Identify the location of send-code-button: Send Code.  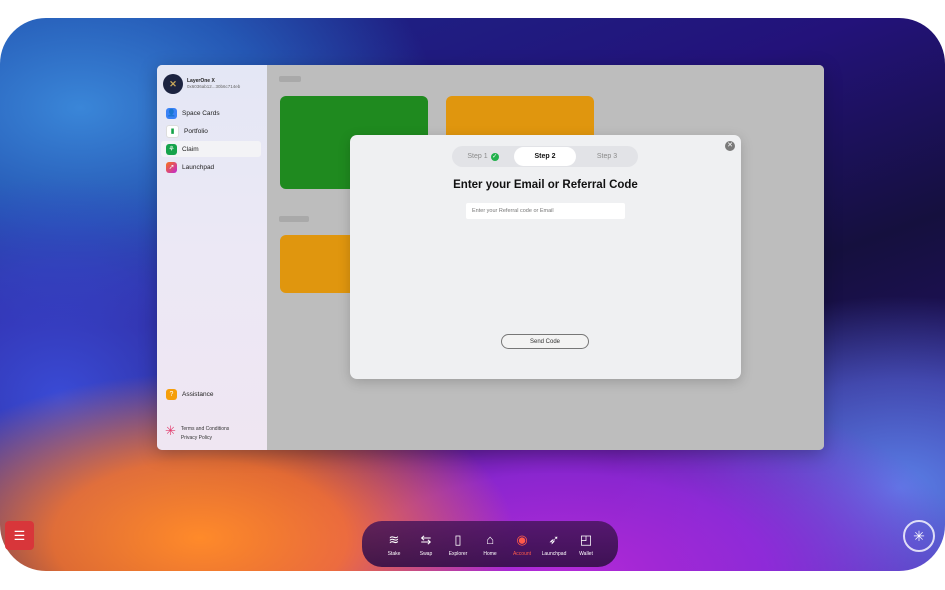
(545, 341).